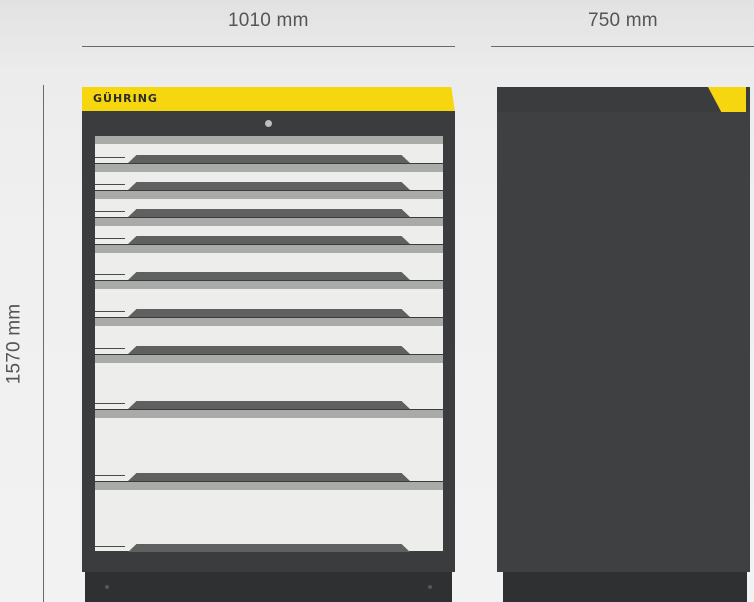 The height and width of the screenshot is (602, 754). Describe the element at coordinates (268, 20) in the screenshot. I see `width-dimension-label: 1010 mm` at that location.